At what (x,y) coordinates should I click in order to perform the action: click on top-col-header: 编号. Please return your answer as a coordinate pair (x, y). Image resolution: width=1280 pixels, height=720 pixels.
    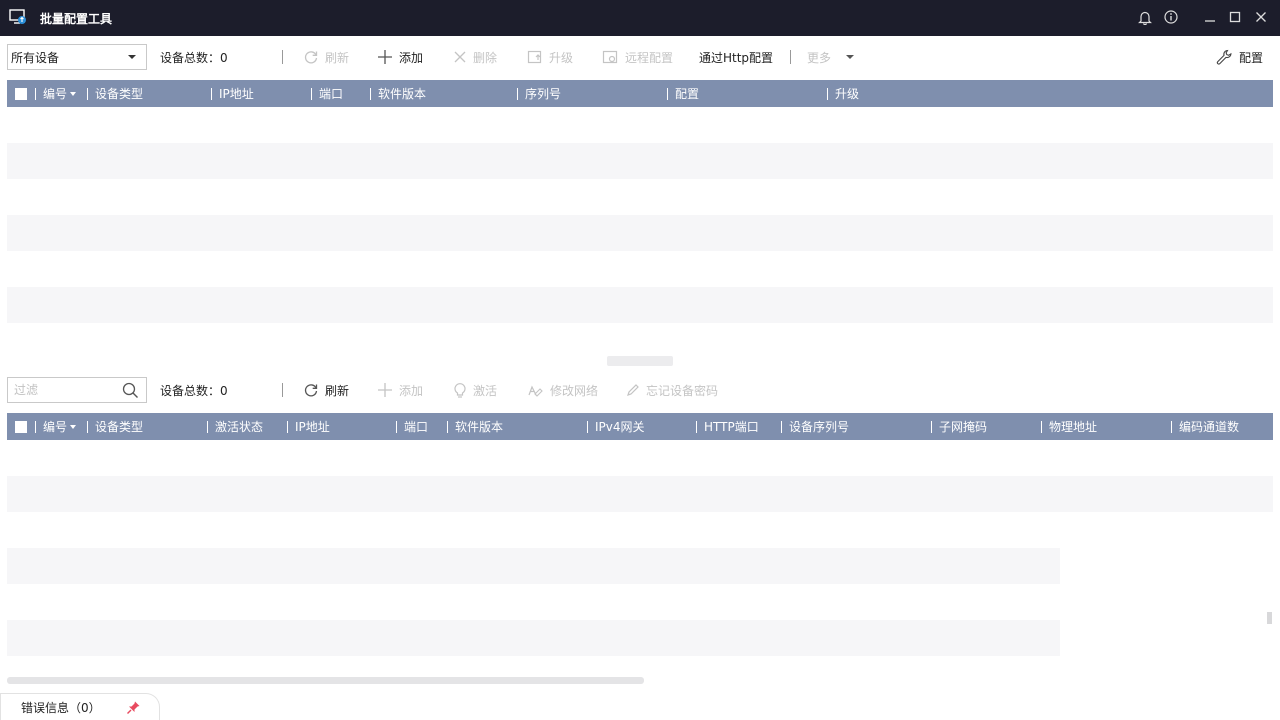
    Looking at the image, I should click on (56, 93).